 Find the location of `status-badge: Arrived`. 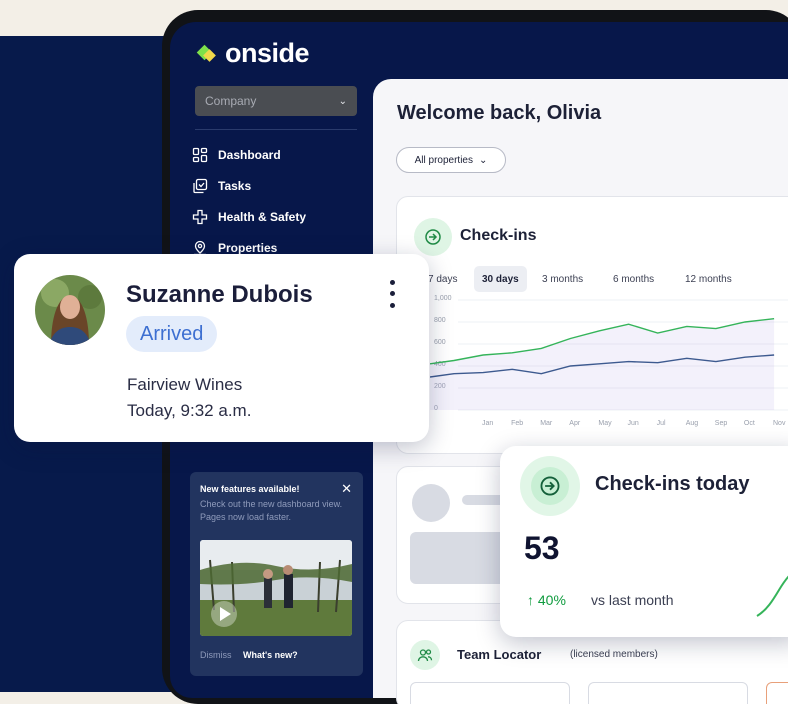

status-badge: Arrived is located at coordinates (172, 334).